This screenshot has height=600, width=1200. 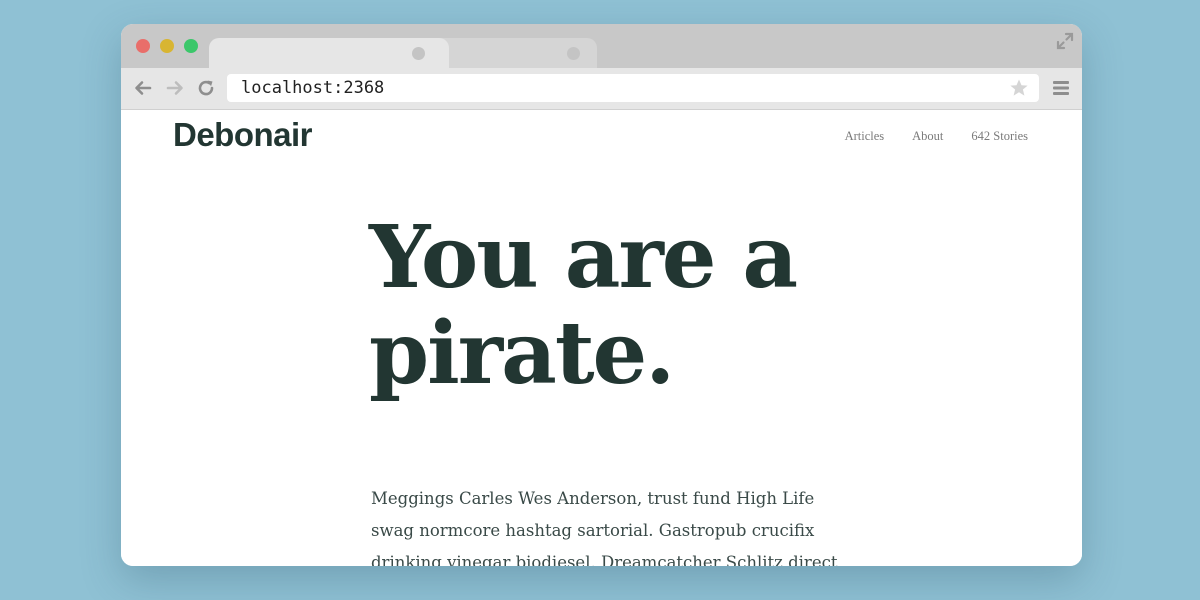 What do you see at coordinates (243, 135) in the screenshot?
I see `site-title: Debonair` at bounding box center [243, 135].